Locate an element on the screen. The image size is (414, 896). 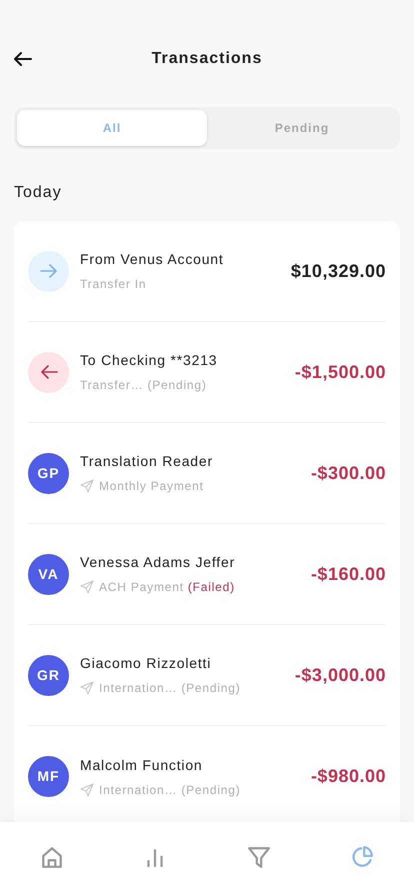
transaction-name: Translation Reader is located at coordinates (146, 461).